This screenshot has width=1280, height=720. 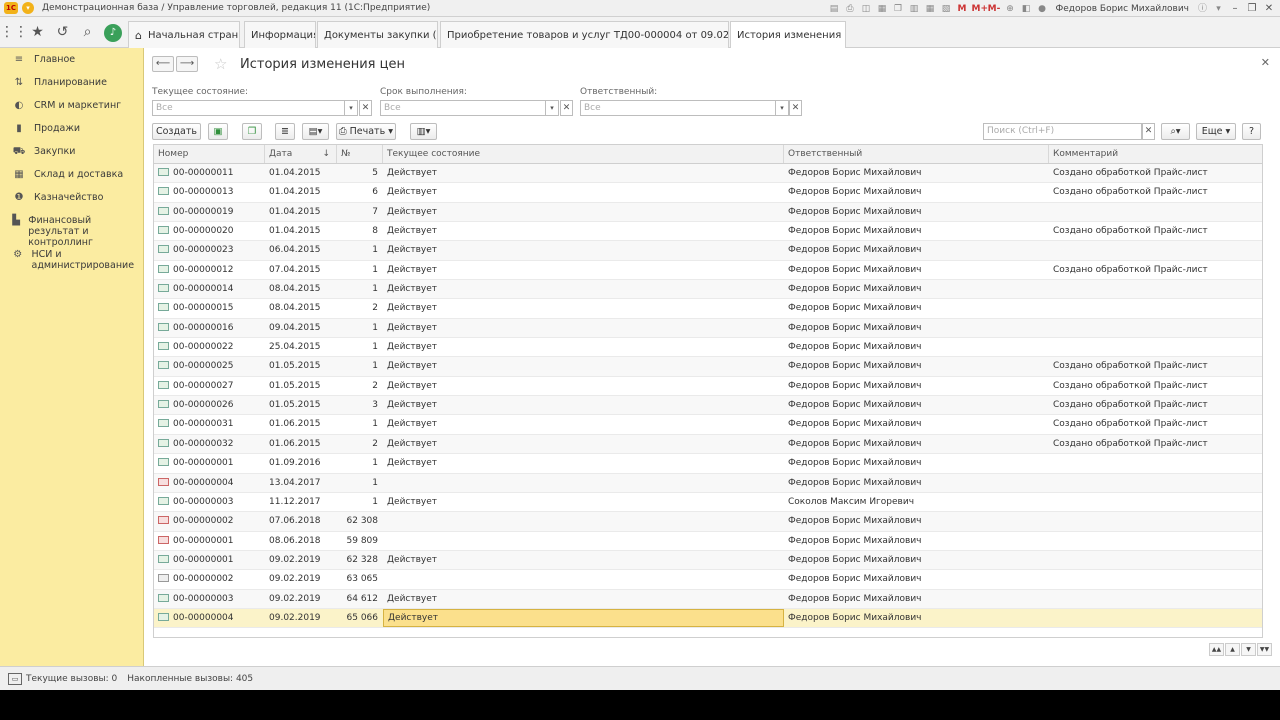 I want to click on cell-date: 01.06.2015, so click(x=301, y=444).